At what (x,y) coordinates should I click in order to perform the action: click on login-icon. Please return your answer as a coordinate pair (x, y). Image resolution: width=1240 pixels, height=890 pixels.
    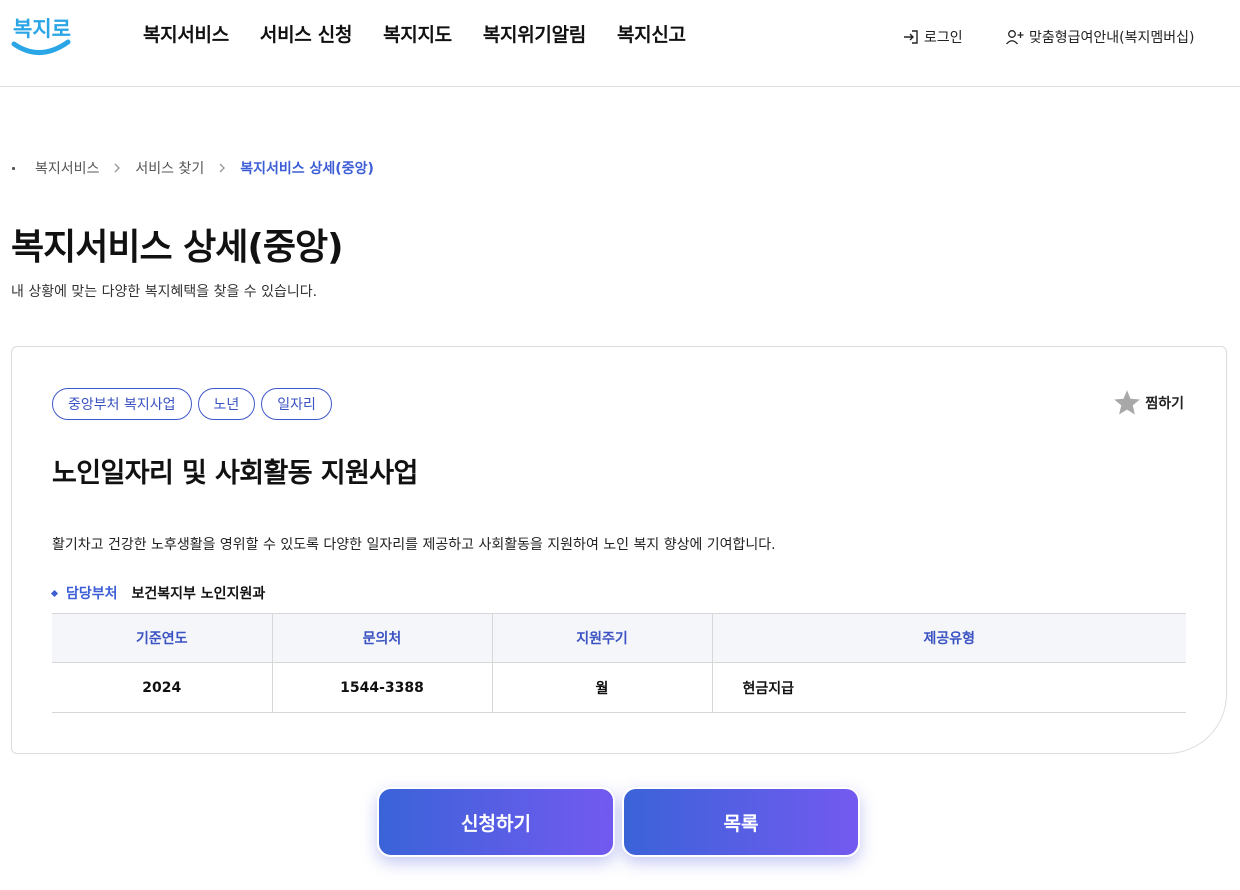
    Looking at the image, I should click on (911, 37).